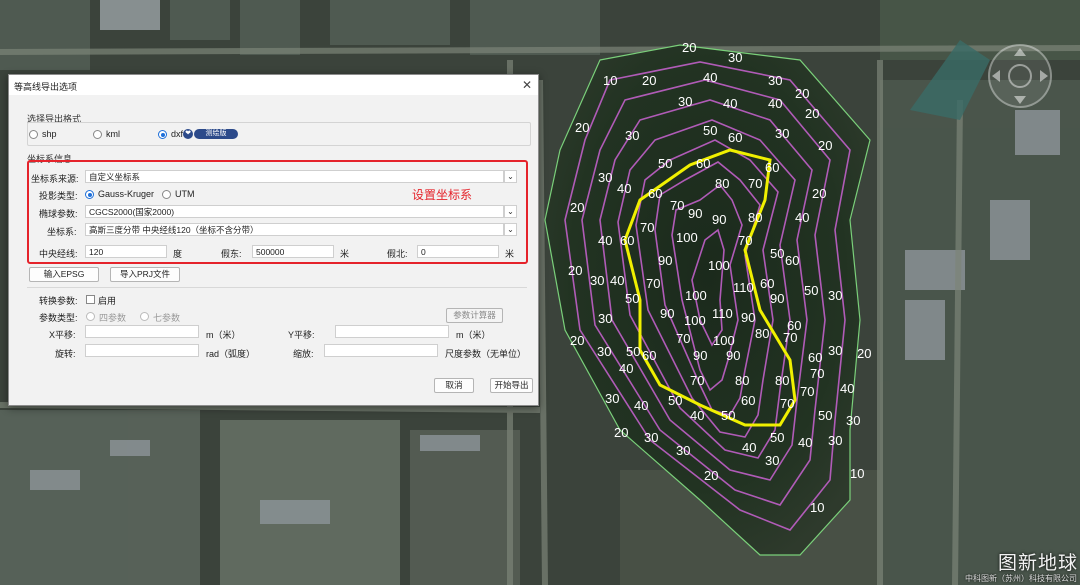  What do you see at coordinates (97, 134) in the screenshot?
I see `format-radio-kml` at bounding box center [97, 134].